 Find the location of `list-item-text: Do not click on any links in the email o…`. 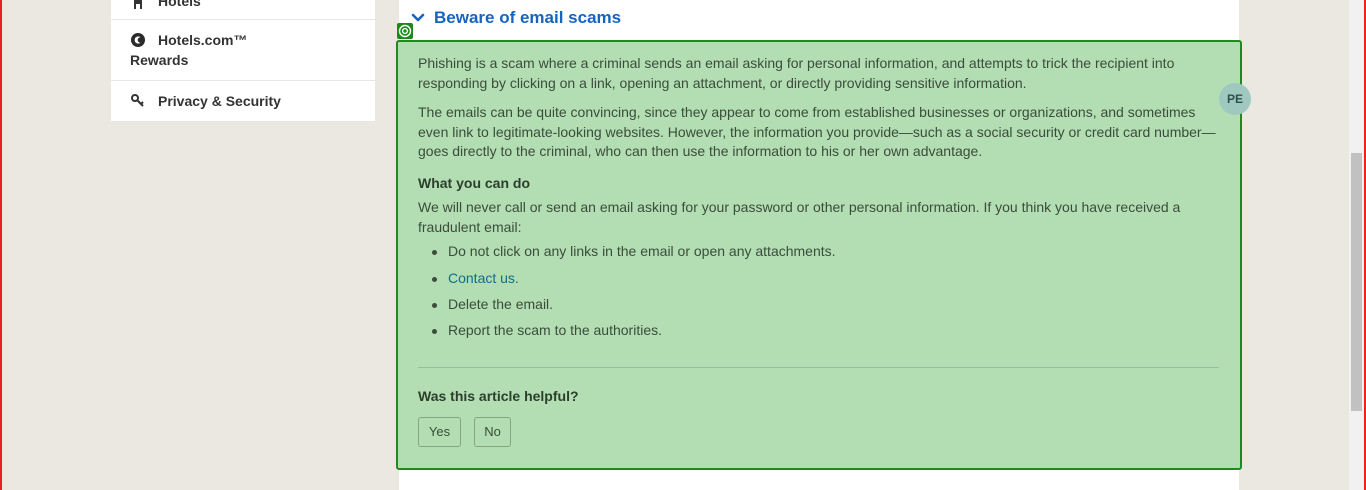

list-item-text: Do not click on any links in the email o… is located at coordinates (642, 251).